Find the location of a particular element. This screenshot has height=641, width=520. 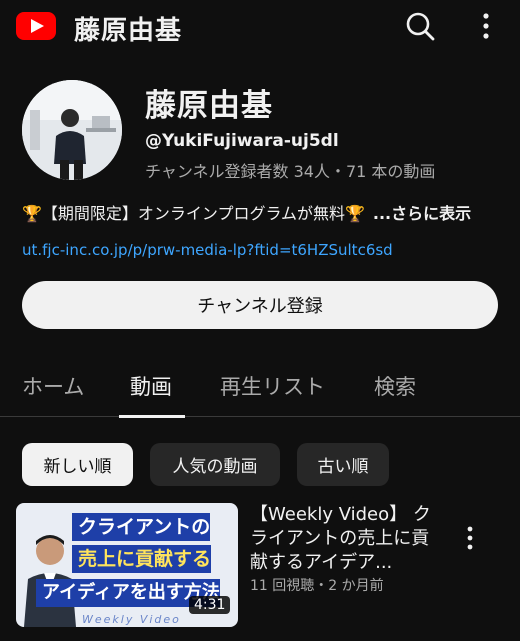

active-tab-indicator is located at coordinates (152, 416).